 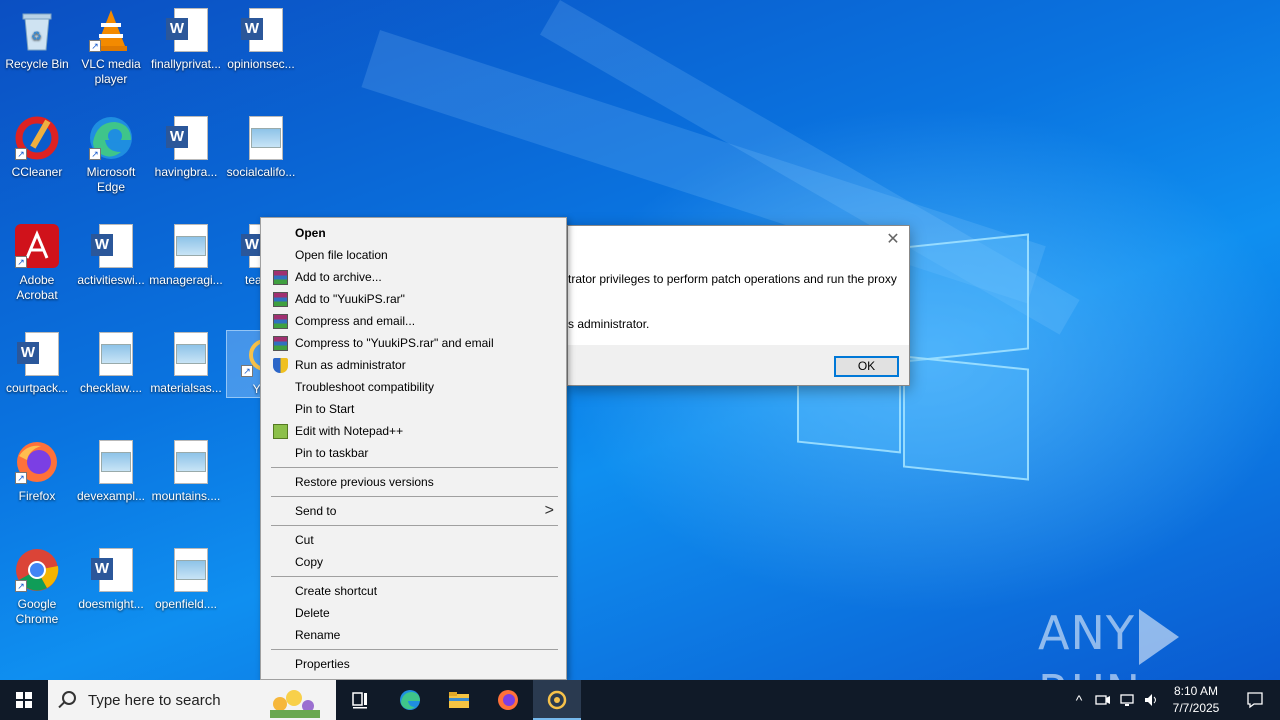 What do you see at coordinates (154, 700) in the screenshot?
I see `search-placeholder: Type here to search` at bounding box center [154, 700].